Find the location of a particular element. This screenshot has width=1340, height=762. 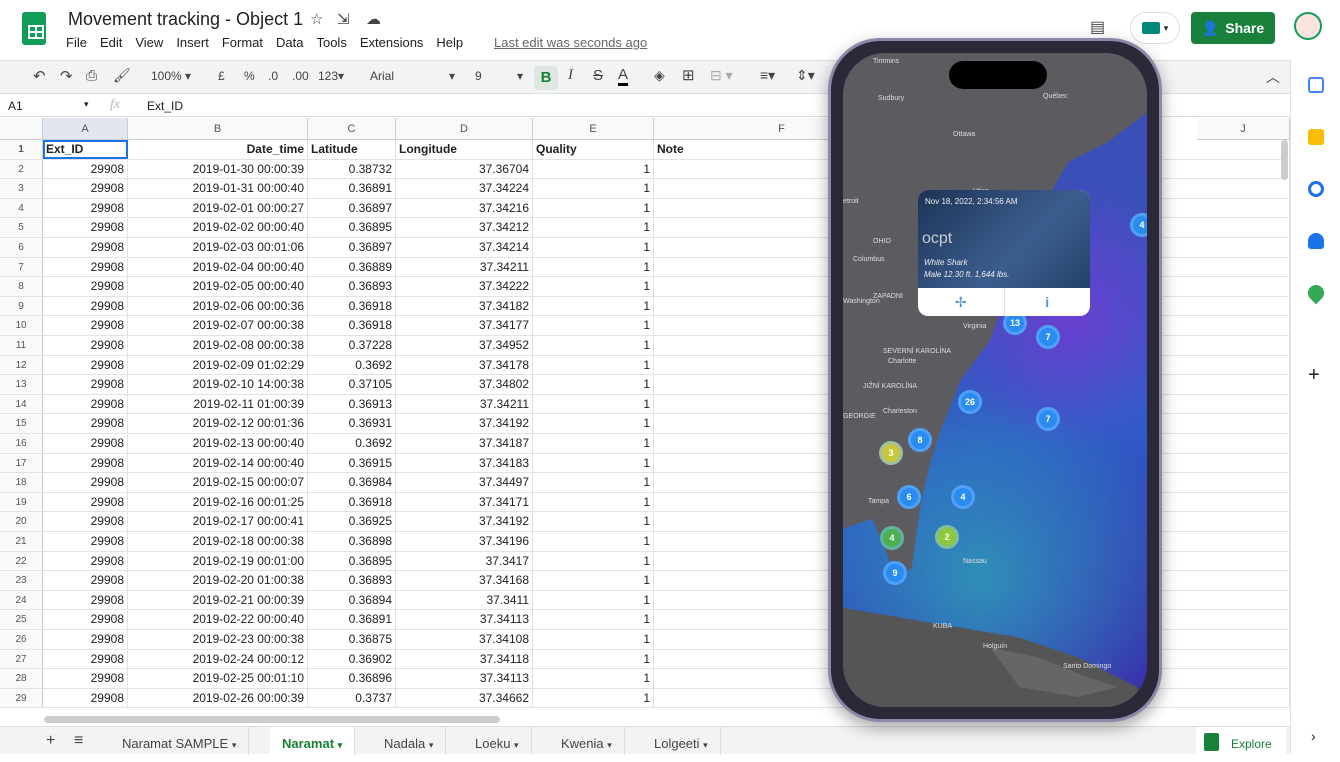

row-number: 15 is located at coordinates (21, 423).